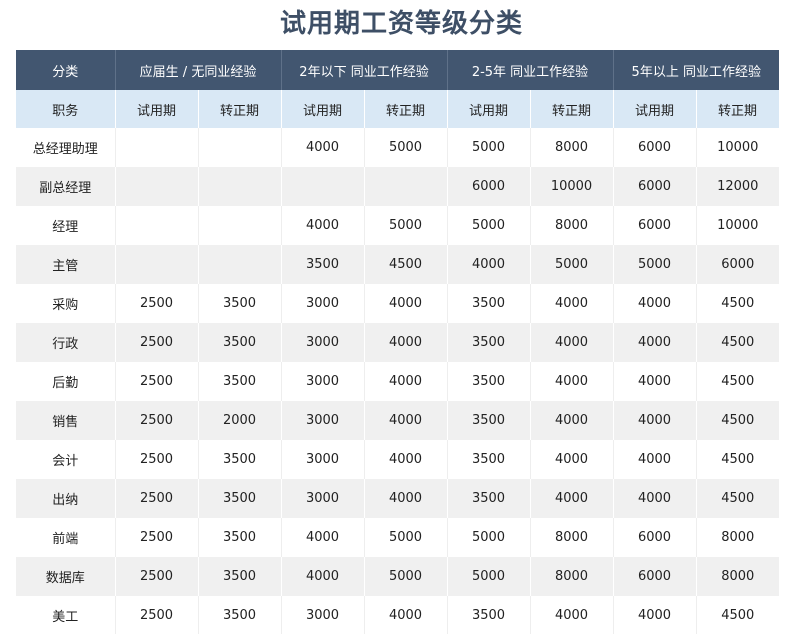 This screenshot has height=634, width=803. What do you see at coordinates (66, 225) in the screenshot?
I see `role-cell: 经理` at bounding box center [66, 225].